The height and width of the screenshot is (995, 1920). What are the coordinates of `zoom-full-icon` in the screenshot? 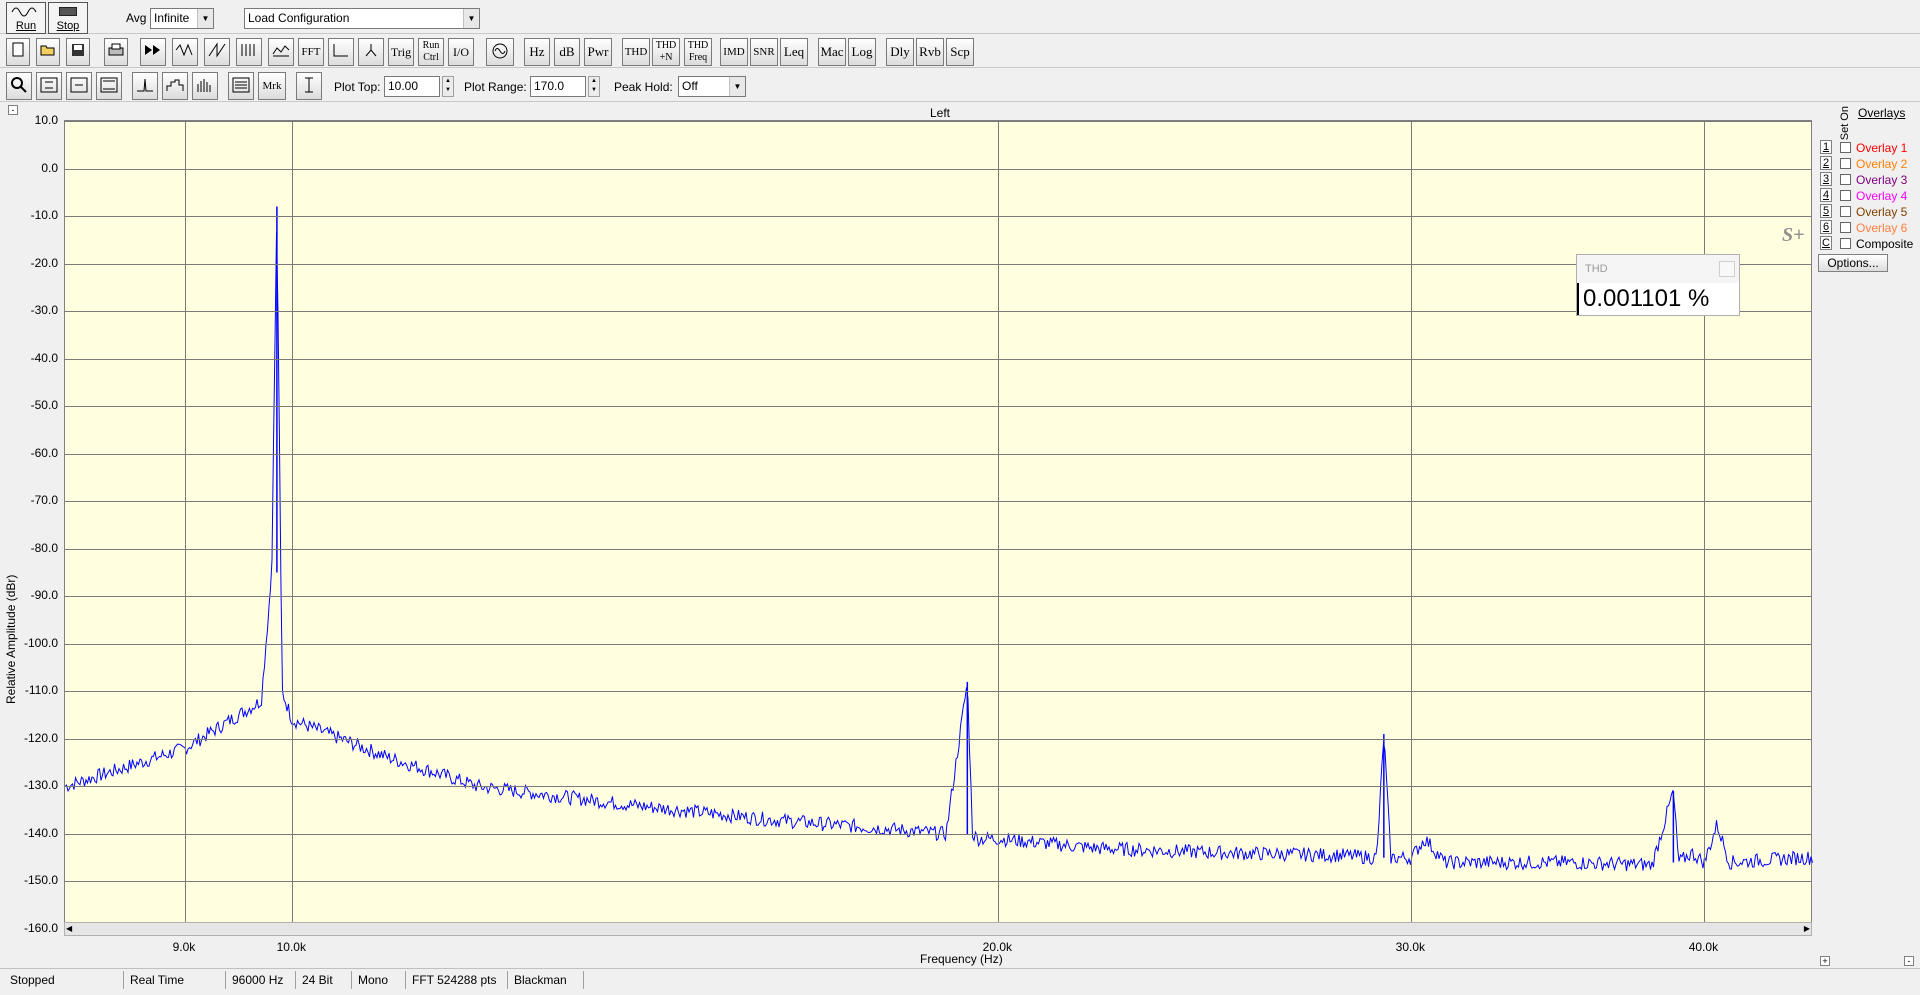 It's located at (109, 86).